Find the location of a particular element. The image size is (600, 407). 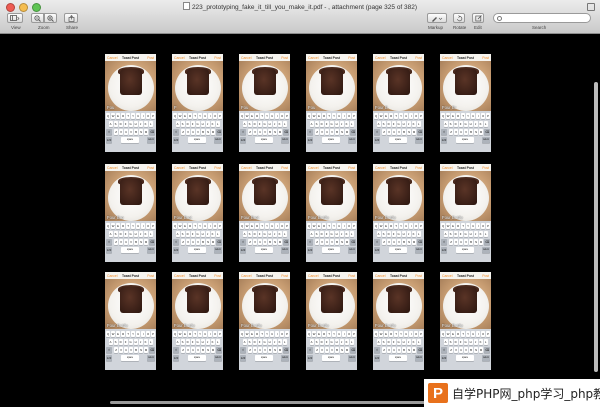

key: W is located at coordinates (448, 116).